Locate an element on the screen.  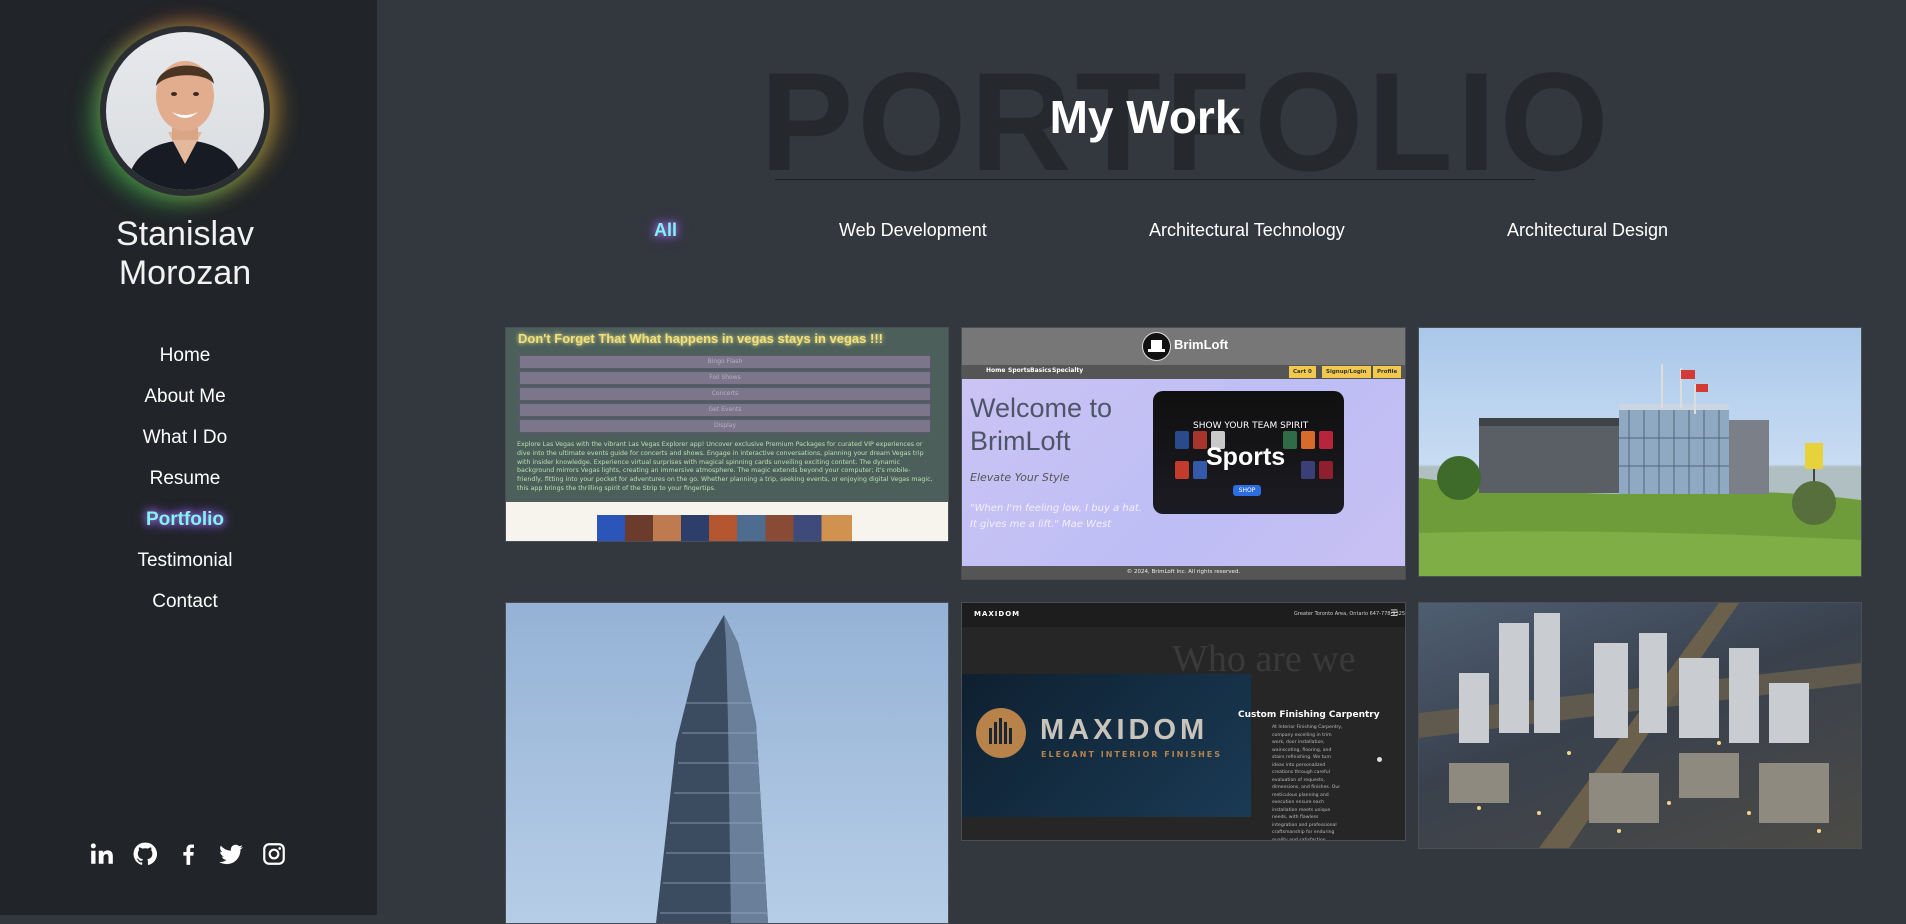
filter-architectural-technology: Architectural Technology is located at coordinates (1247, 230).